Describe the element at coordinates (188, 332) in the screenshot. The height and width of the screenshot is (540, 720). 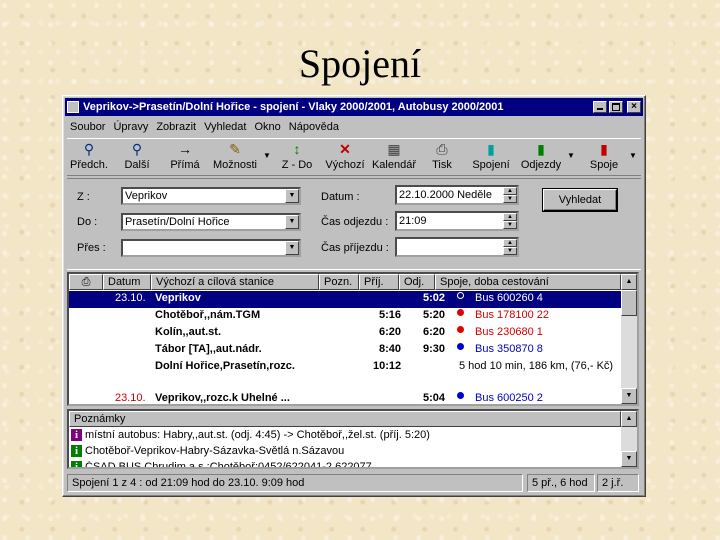
I see `row-station: Kolín,,aut.st.` at that location.